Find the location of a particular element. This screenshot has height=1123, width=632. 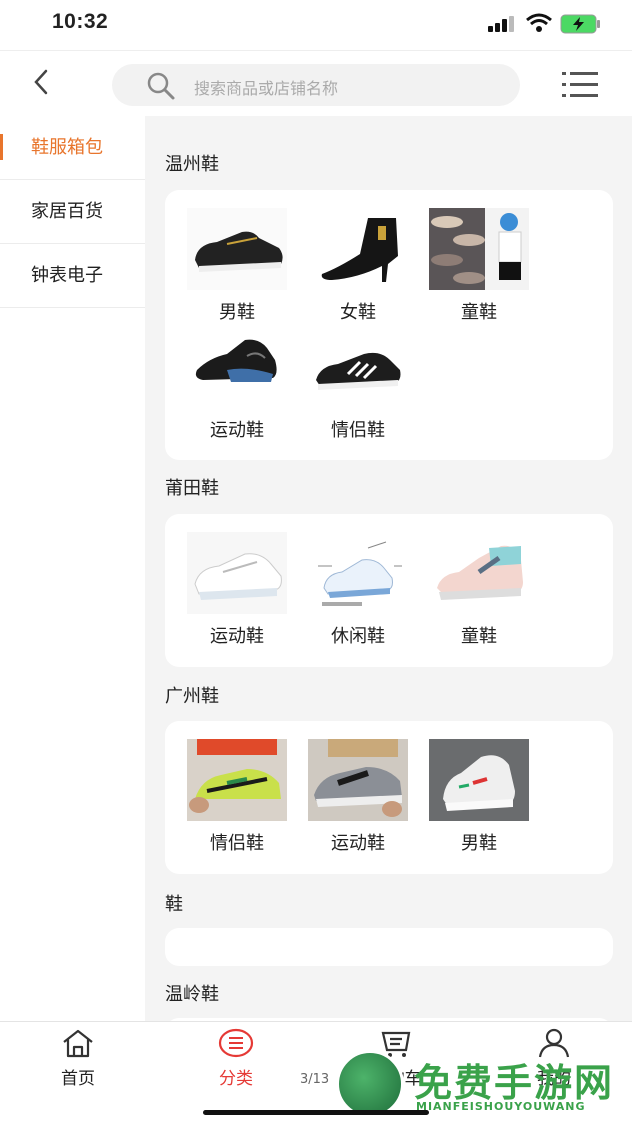

sidebar-item-home-goods: 家居百货 is located at coordinates (72, 212).